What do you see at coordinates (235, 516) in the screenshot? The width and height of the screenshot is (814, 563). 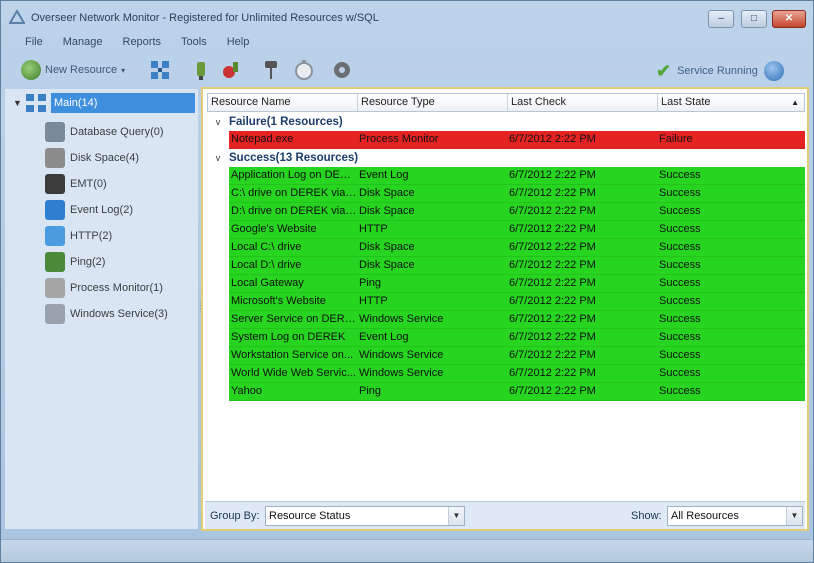 I see `group-by-label: Group By:` at bounding box center [235, 516].